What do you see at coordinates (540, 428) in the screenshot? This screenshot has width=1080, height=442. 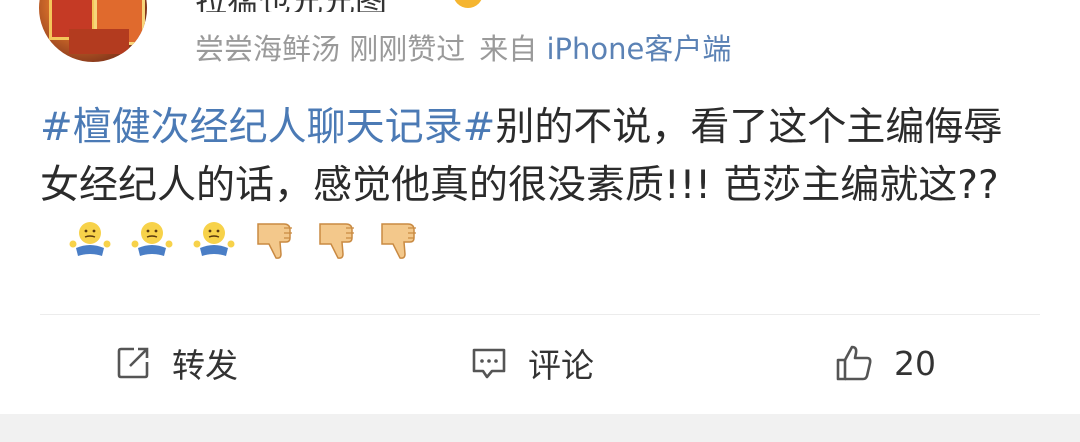 I see `feed-separator` at bounding box center [540, 428].